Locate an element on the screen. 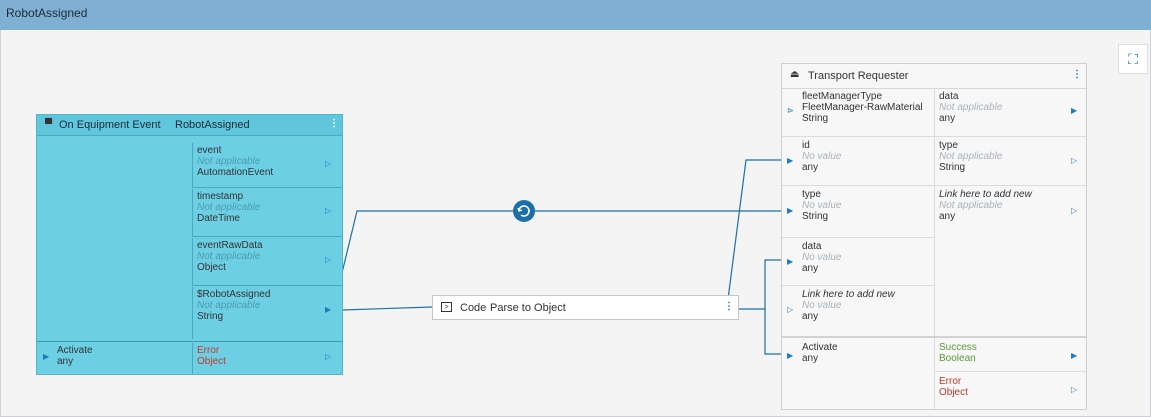  input-id: ▶ id No value any is located at coordinates (858, 162).